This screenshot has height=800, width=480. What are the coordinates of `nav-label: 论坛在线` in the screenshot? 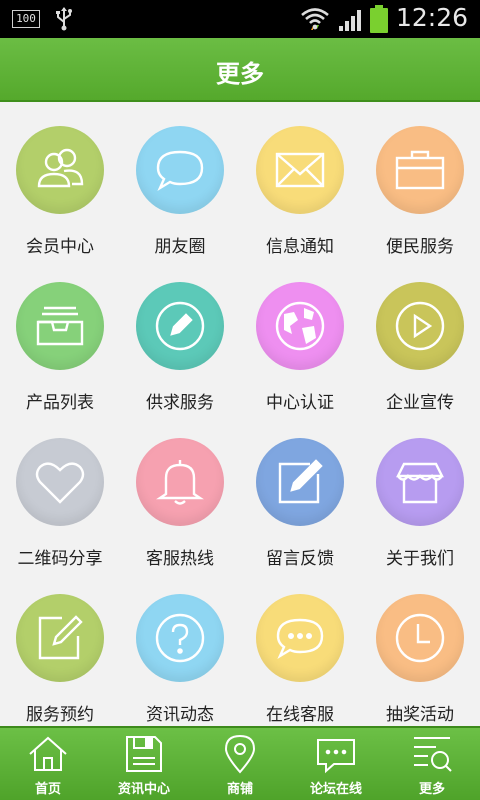 It's located at (335, 789).